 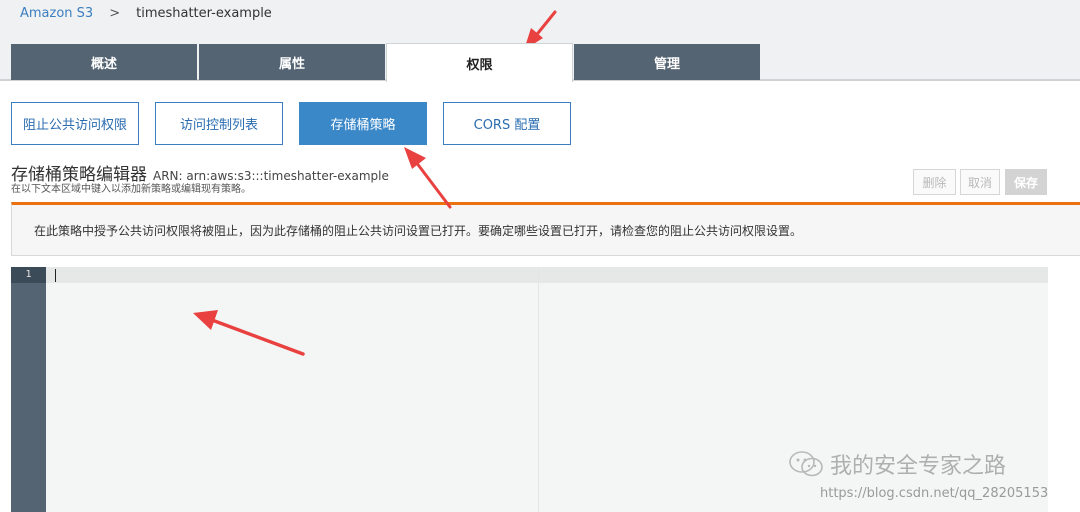 I want to click on active-line-highlight, so click(x=547, y=275).